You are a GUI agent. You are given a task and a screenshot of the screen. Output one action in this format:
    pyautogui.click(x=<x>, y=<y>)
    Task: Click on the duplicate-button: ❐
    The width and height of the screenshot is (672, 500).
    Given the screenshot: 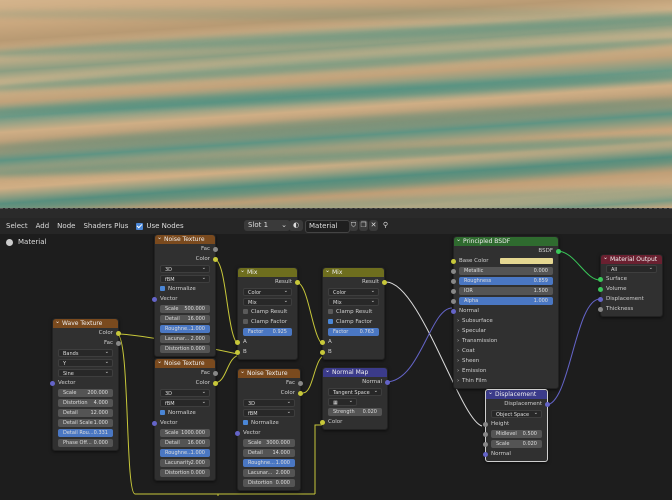 What is the action you would take?
    pyautogui.click(x=363, y=225)
    